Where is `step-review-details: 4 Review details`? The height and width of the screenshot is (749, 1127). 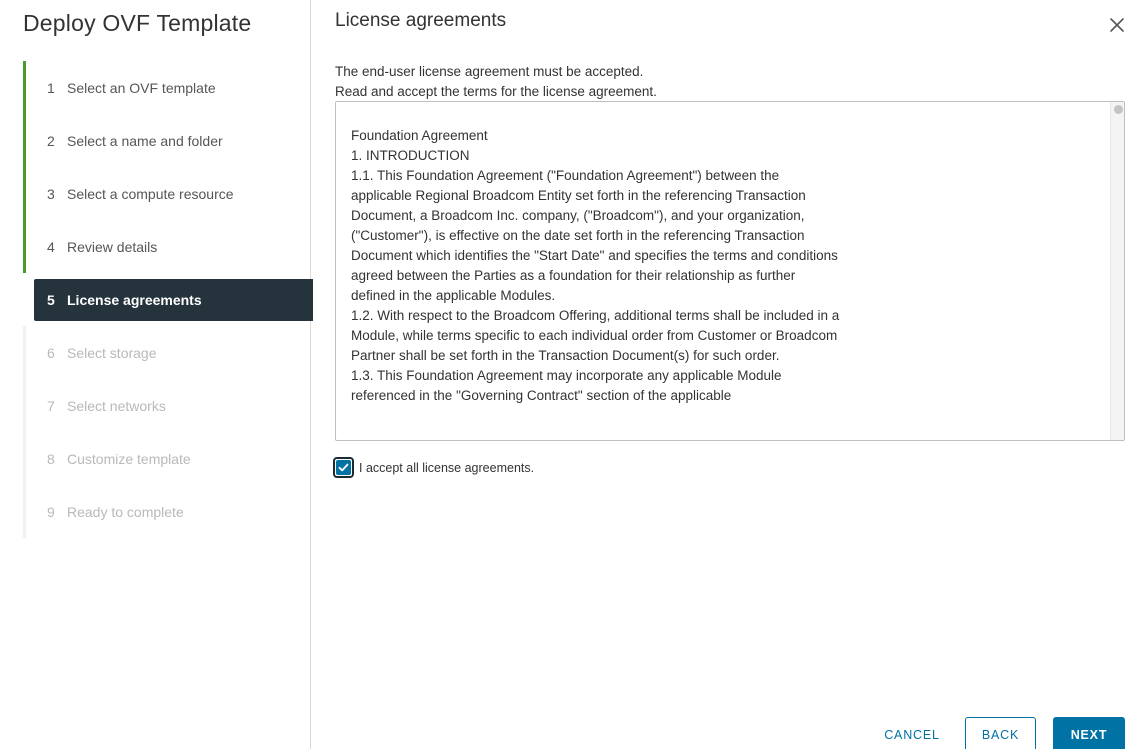 step-review-details: 4 Review details is located at coordinates (167, 246).